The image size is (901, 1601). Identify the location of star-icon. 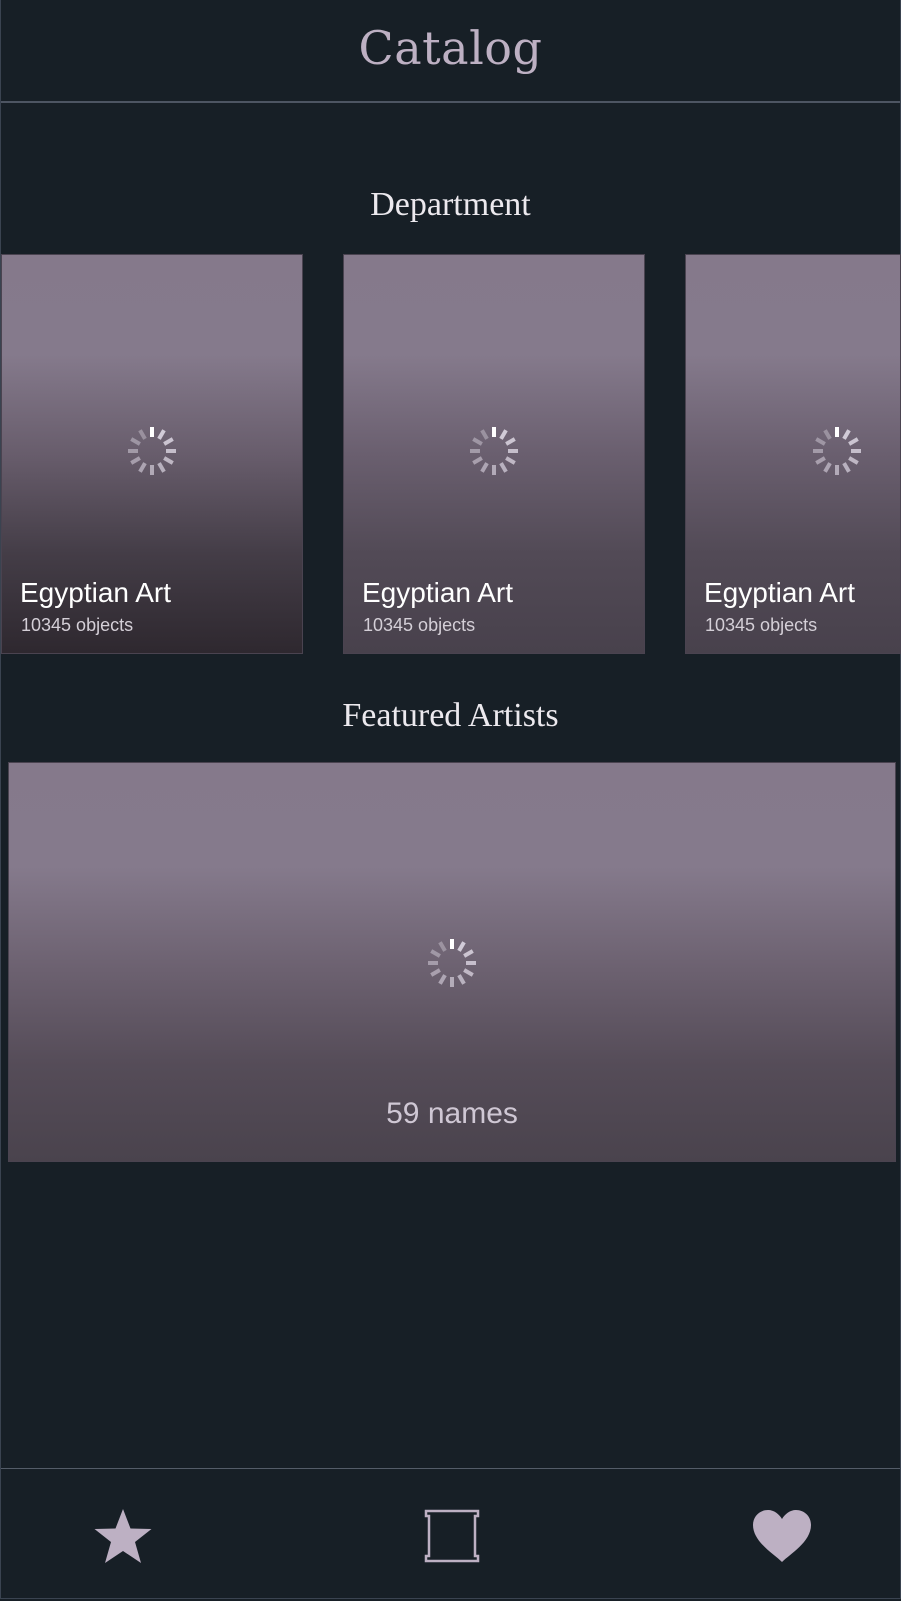
(123, 1536).